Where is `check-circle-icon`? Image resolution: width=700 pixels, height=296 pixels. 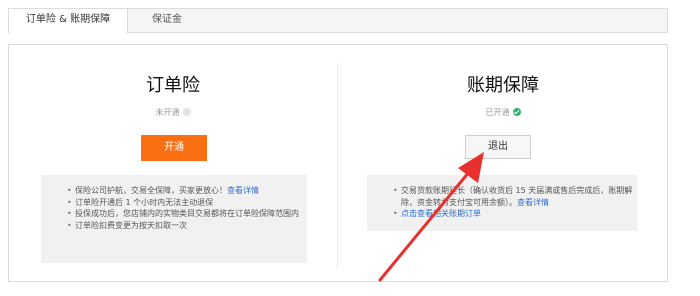
check-circle-icon is located at coordinates (516, 112).